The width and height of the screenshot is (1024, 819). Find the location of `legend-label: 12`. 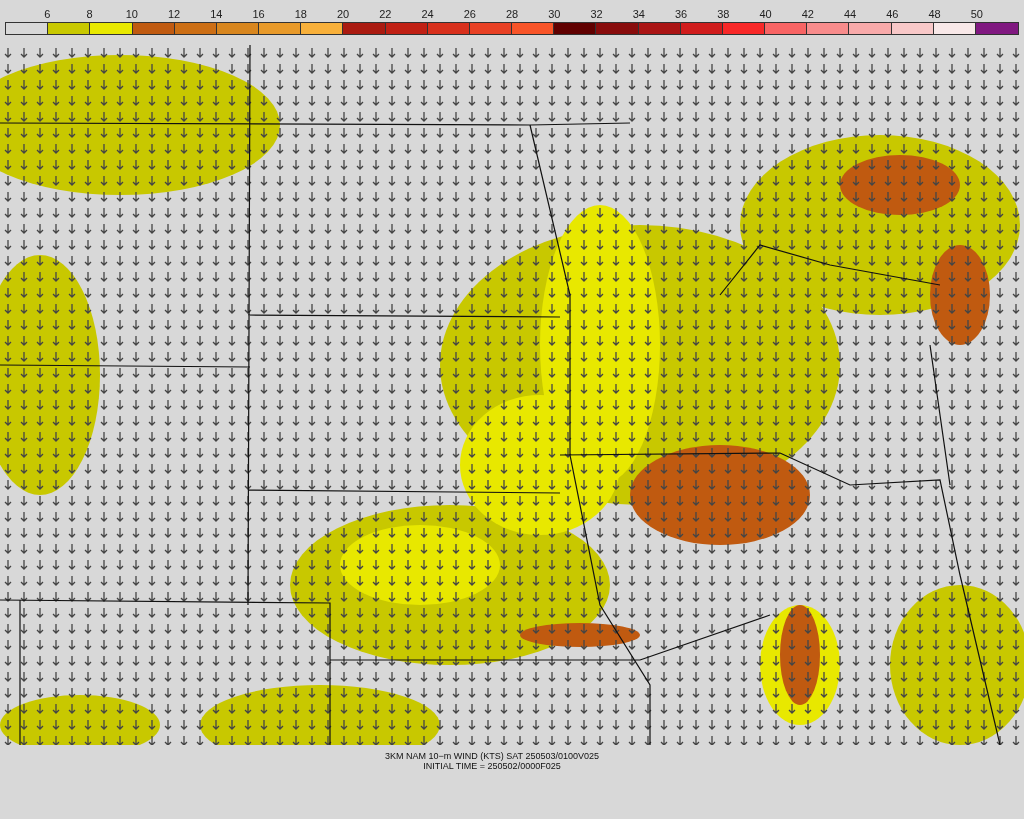

legend-label: 12 is located at coordinates (174, 14).